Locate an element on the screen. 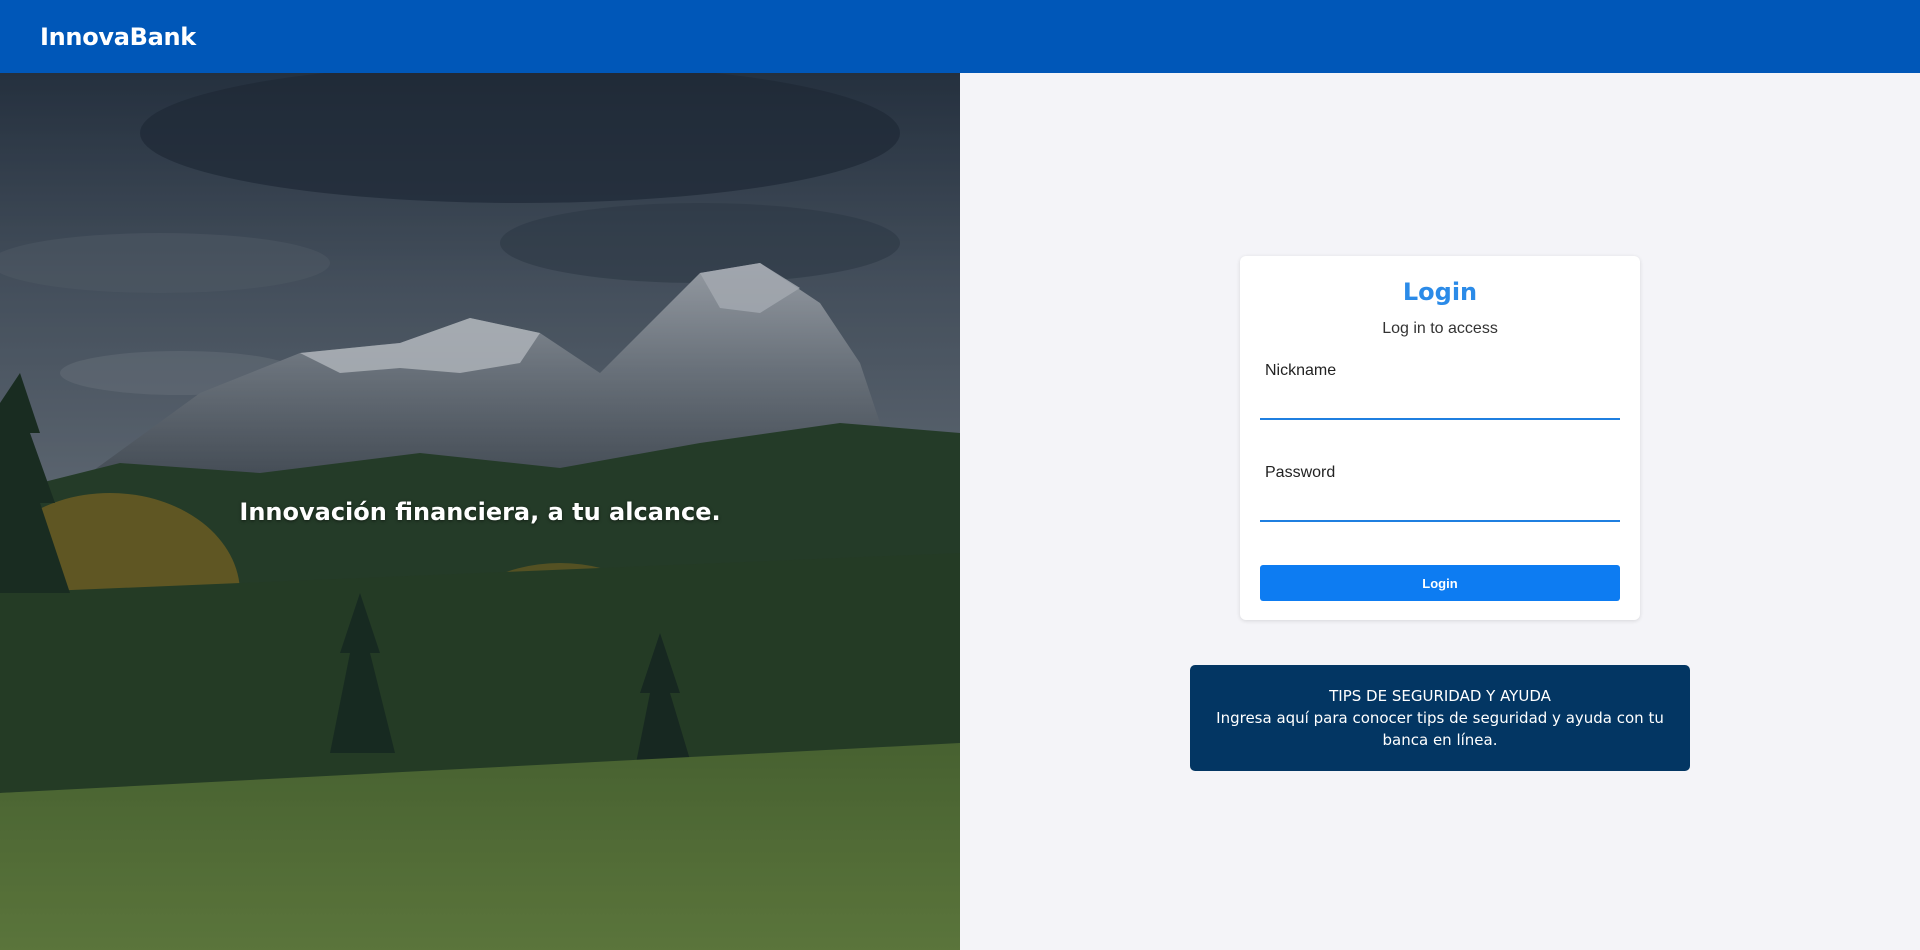 The width and height of the screenshot is (1920, 950). login-button: Login is located at coordinates (1440, 583).